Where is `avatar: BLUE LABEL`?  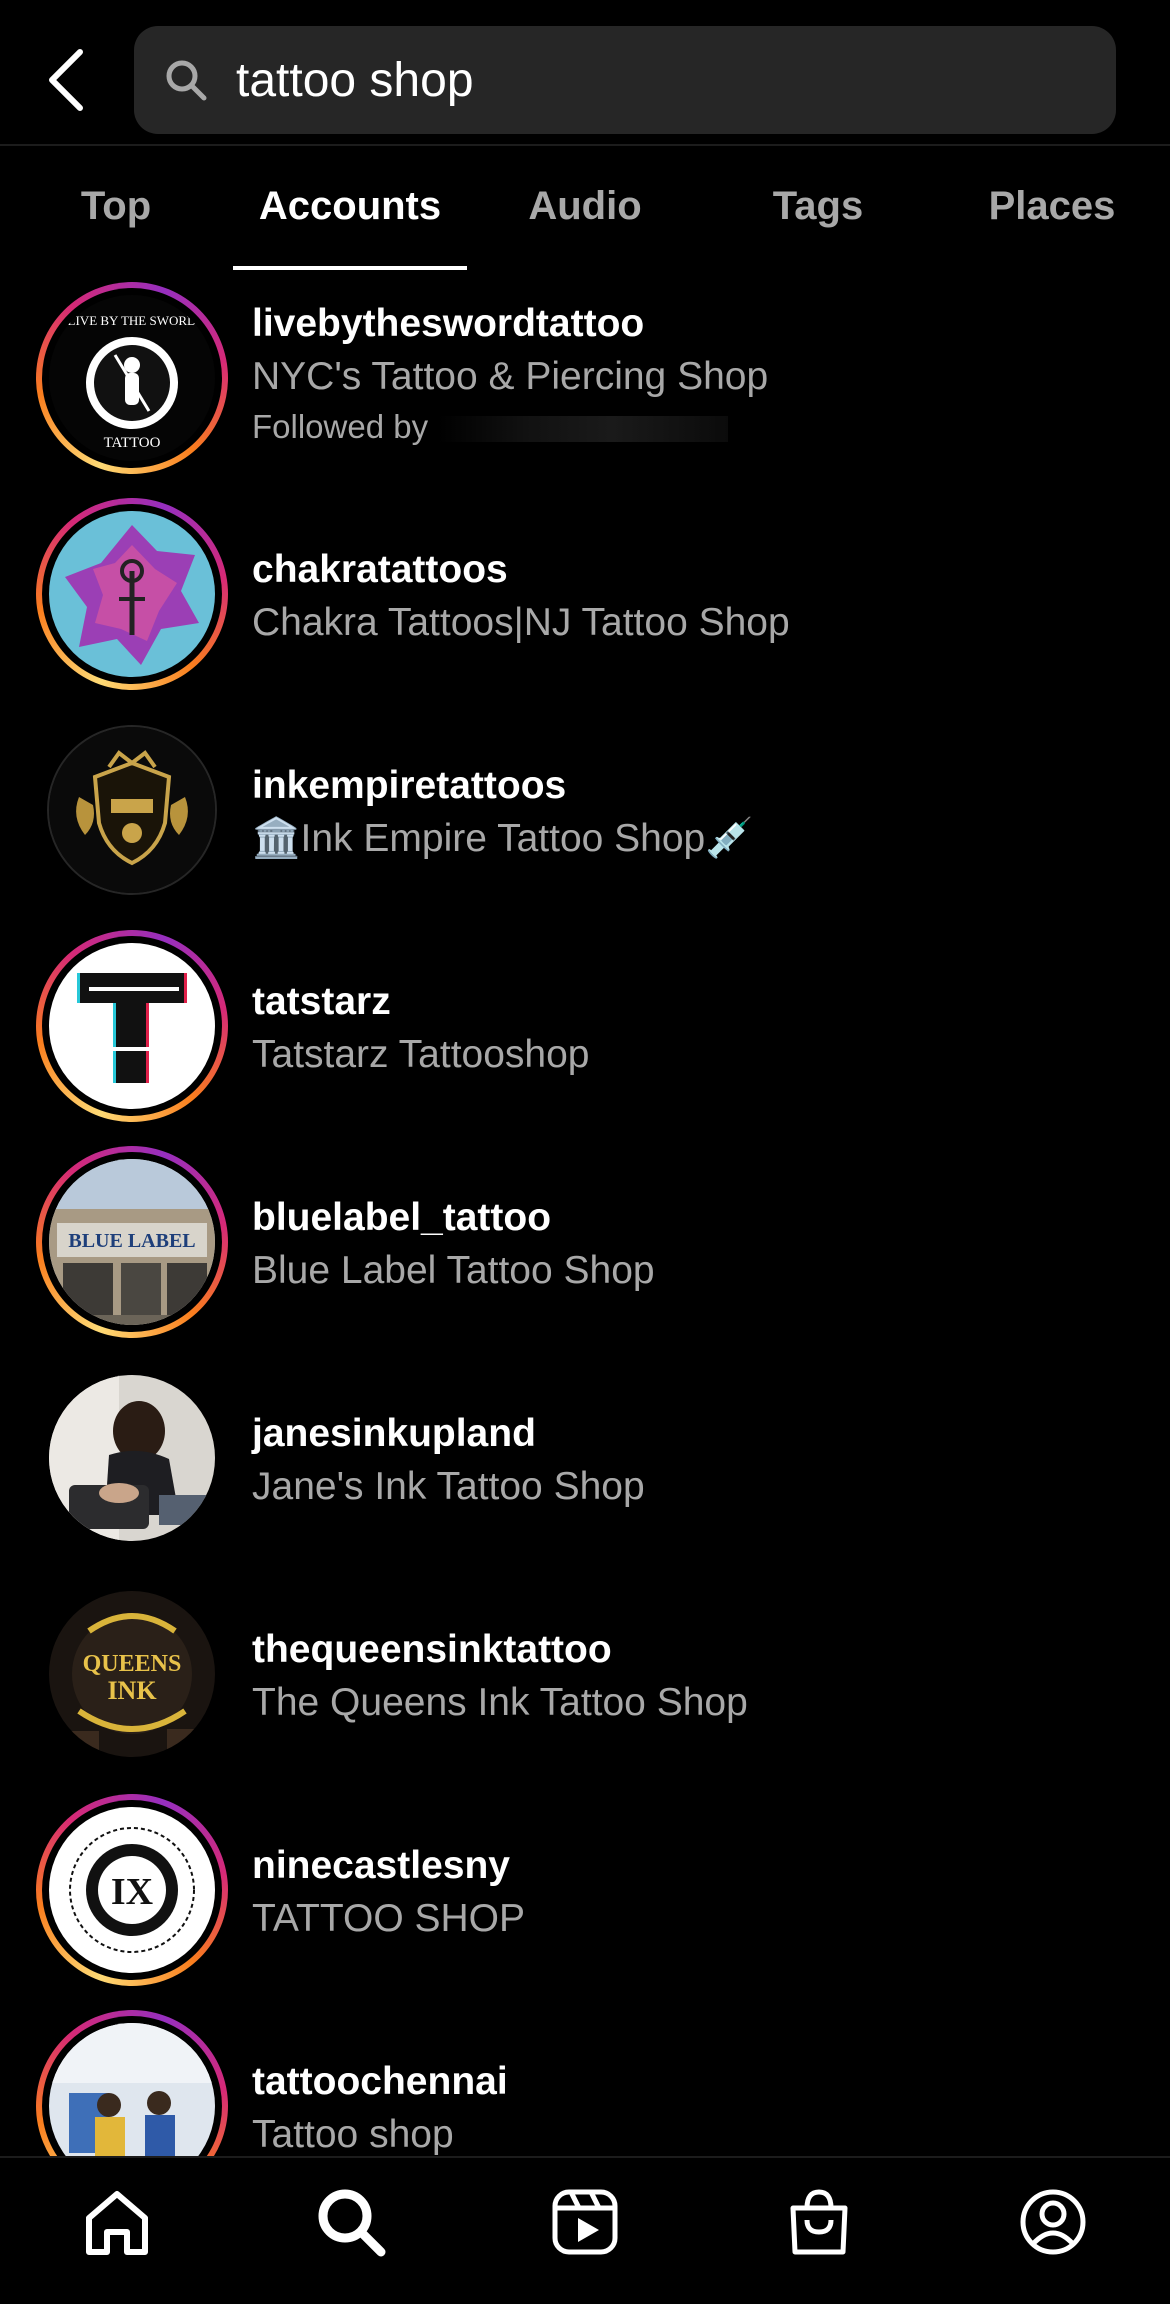 avatar: BLUE LABEL is located at coordinates (132, 1242).